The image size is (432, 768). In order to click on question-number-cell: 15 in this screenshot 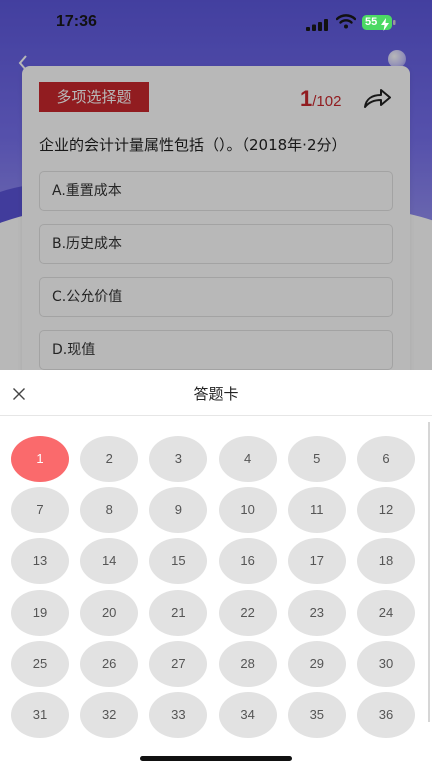, I will do `click(178, 561)`.